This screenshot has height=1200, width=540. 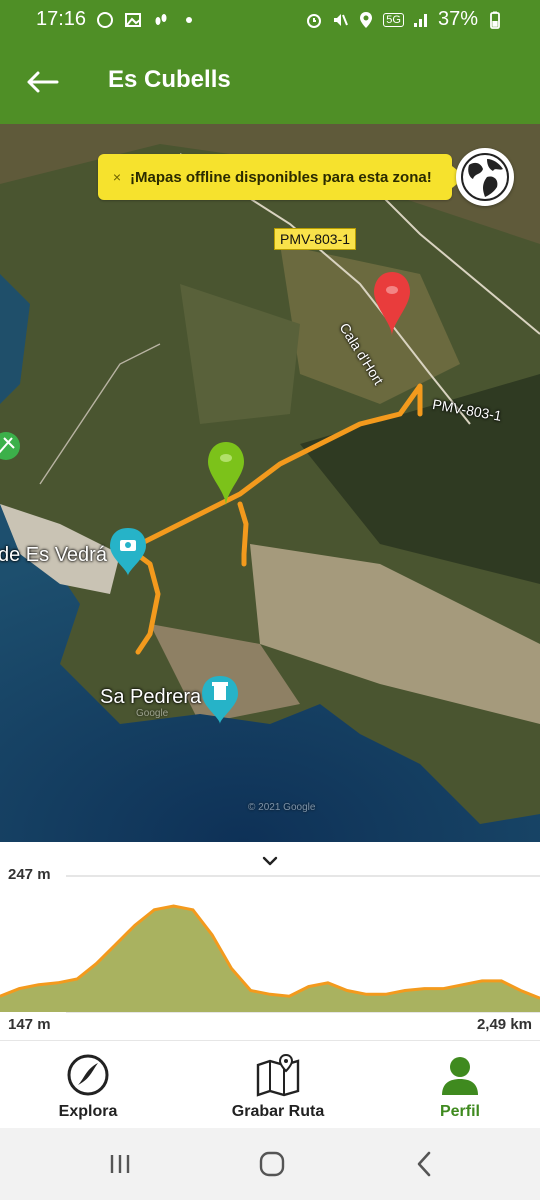 What do you see at coordinates (504, 1024) in the screenshot?
I see `distance-label: 2,49 km` at bounding box center [504, 1024].